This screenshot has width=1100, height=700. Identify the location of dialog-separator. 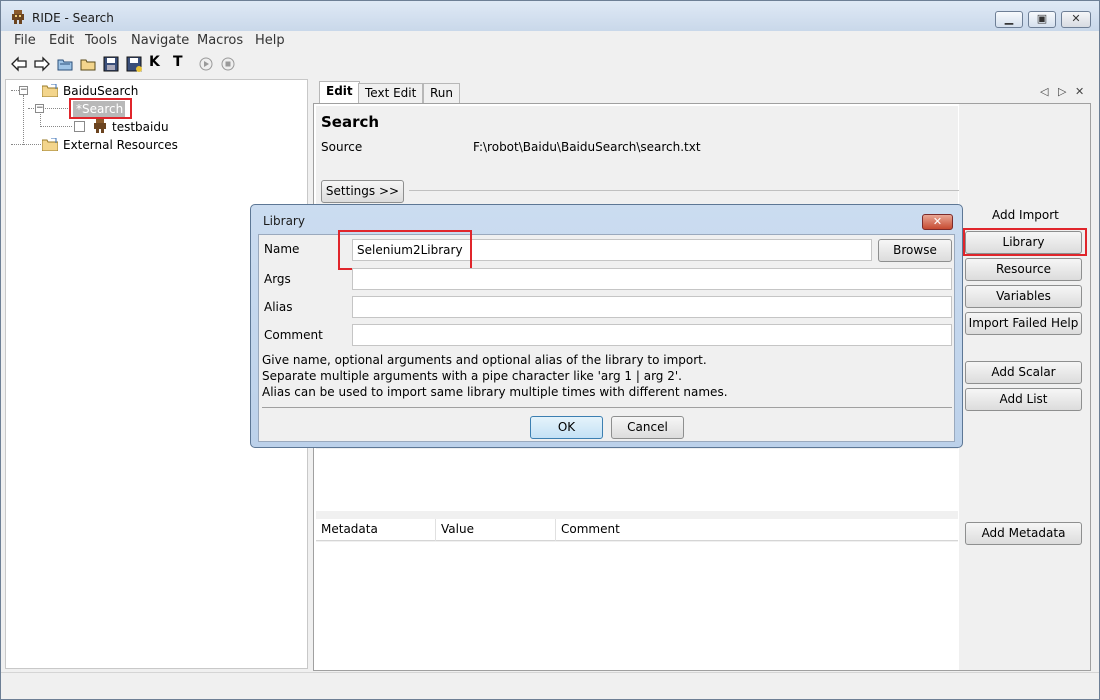
(607, 407).